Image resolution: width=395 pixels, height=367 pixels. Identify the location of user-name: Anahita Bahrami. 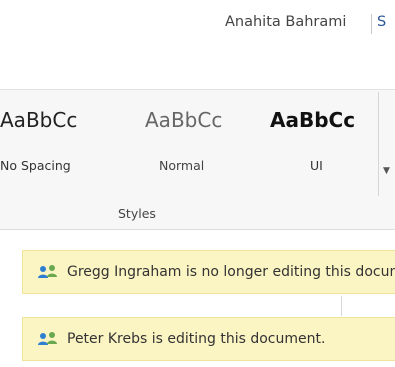
(285, 22).